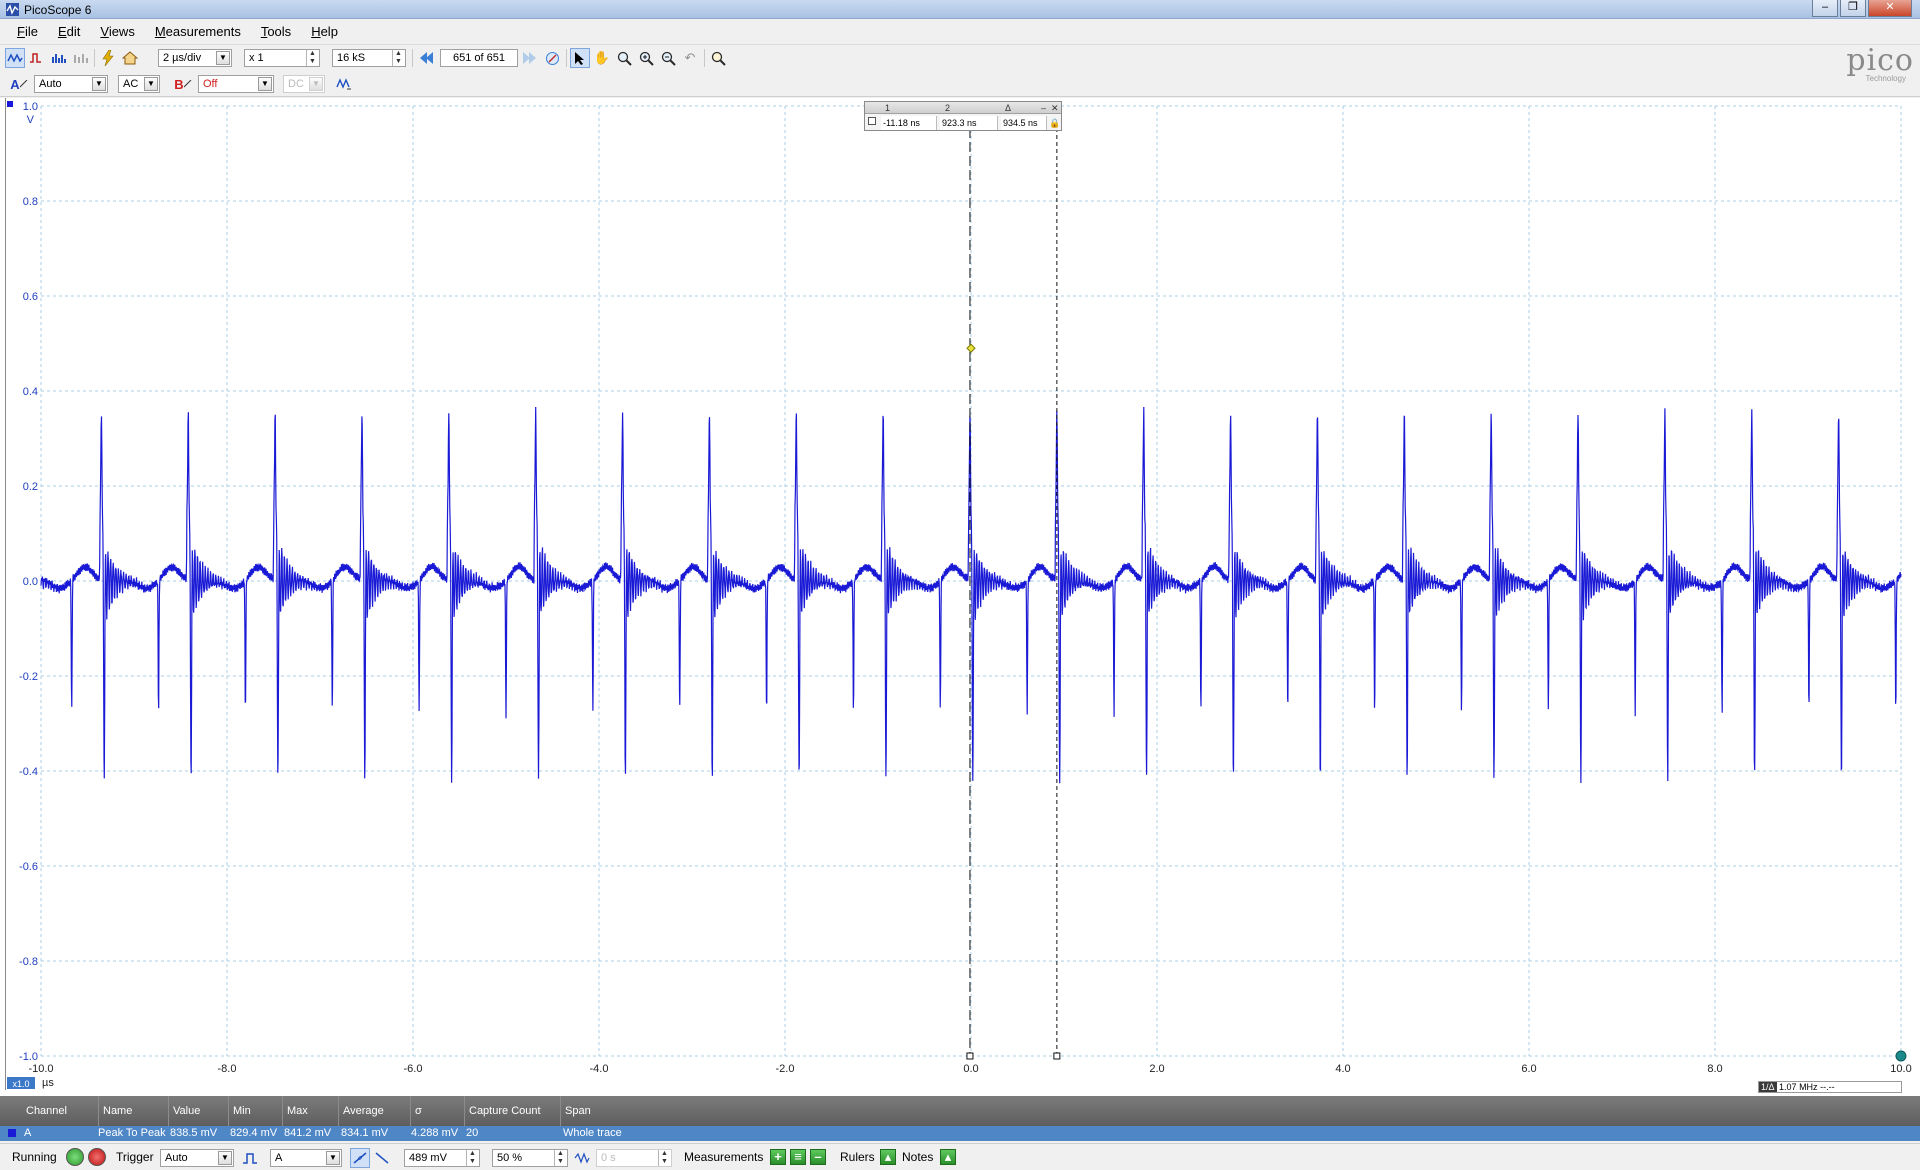  I want to click on timebase-end-handle, so click(1901, 1056).